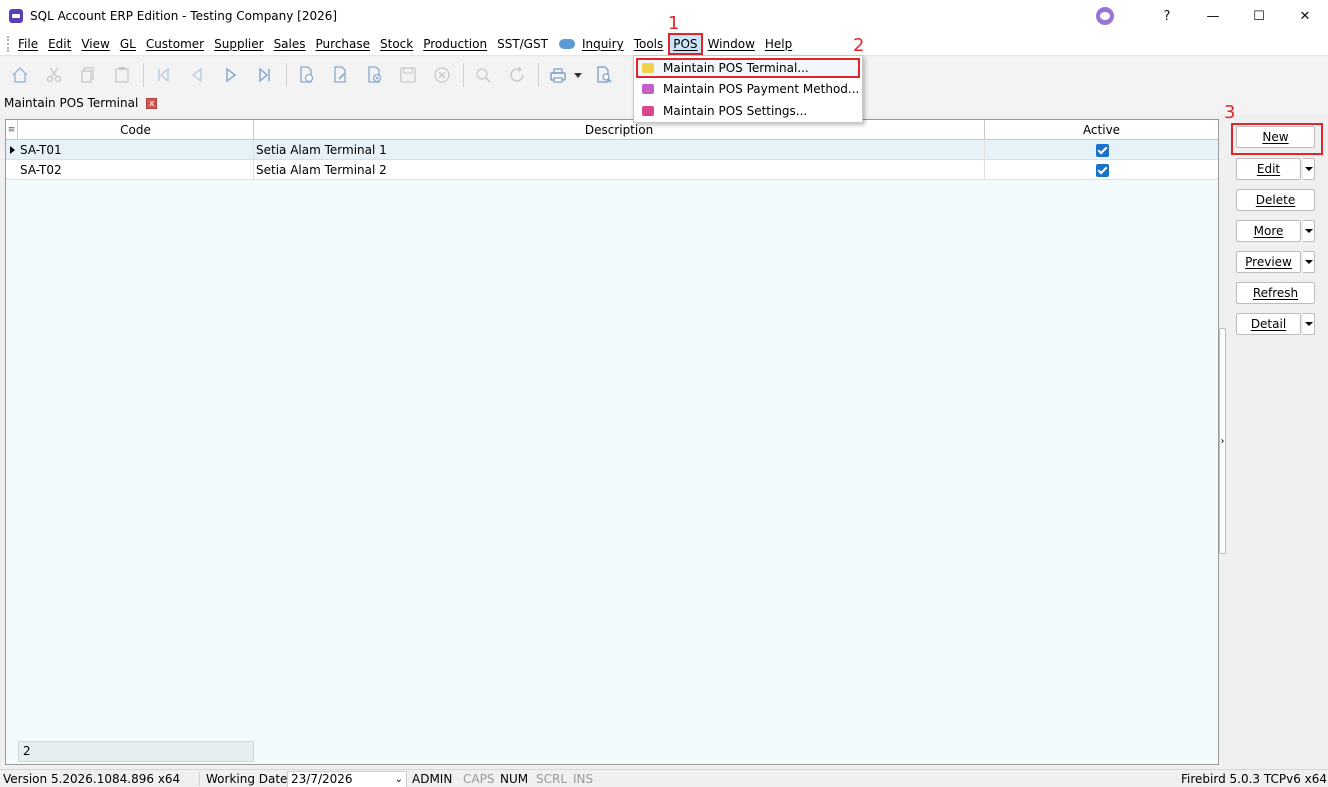 The height and width of the screenshot is (787, 1328). I want to click on database-text: Firebird 5.0.3 TCPv6 x64, so click(1254, 779).